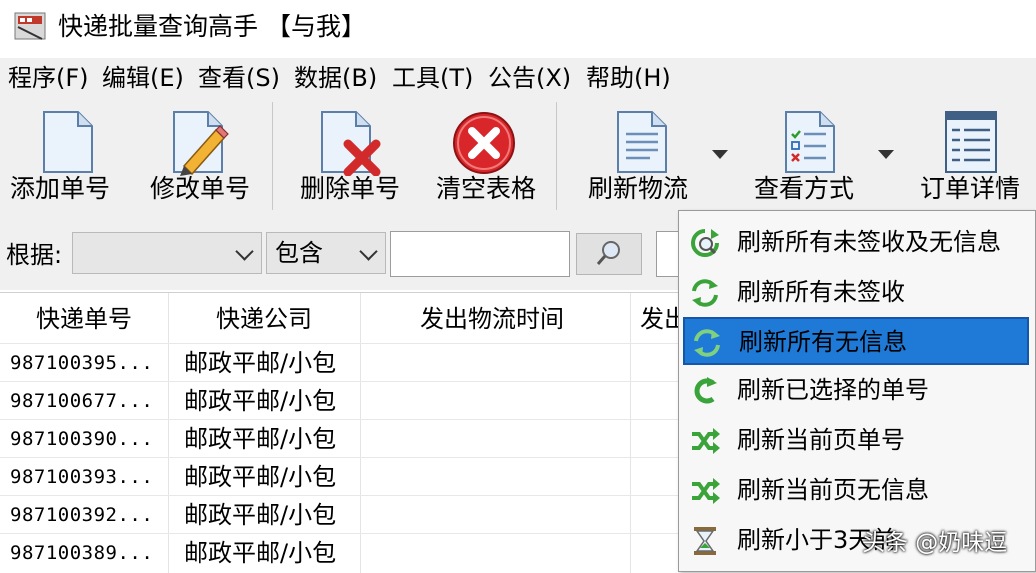 The height and width of the screenshot is (573, 1036). What do you see at coordinates (212, 26) in the screenshot?
I see `window-title: 快递批量查询高手 【与我】` at bounding box center [212, 26].